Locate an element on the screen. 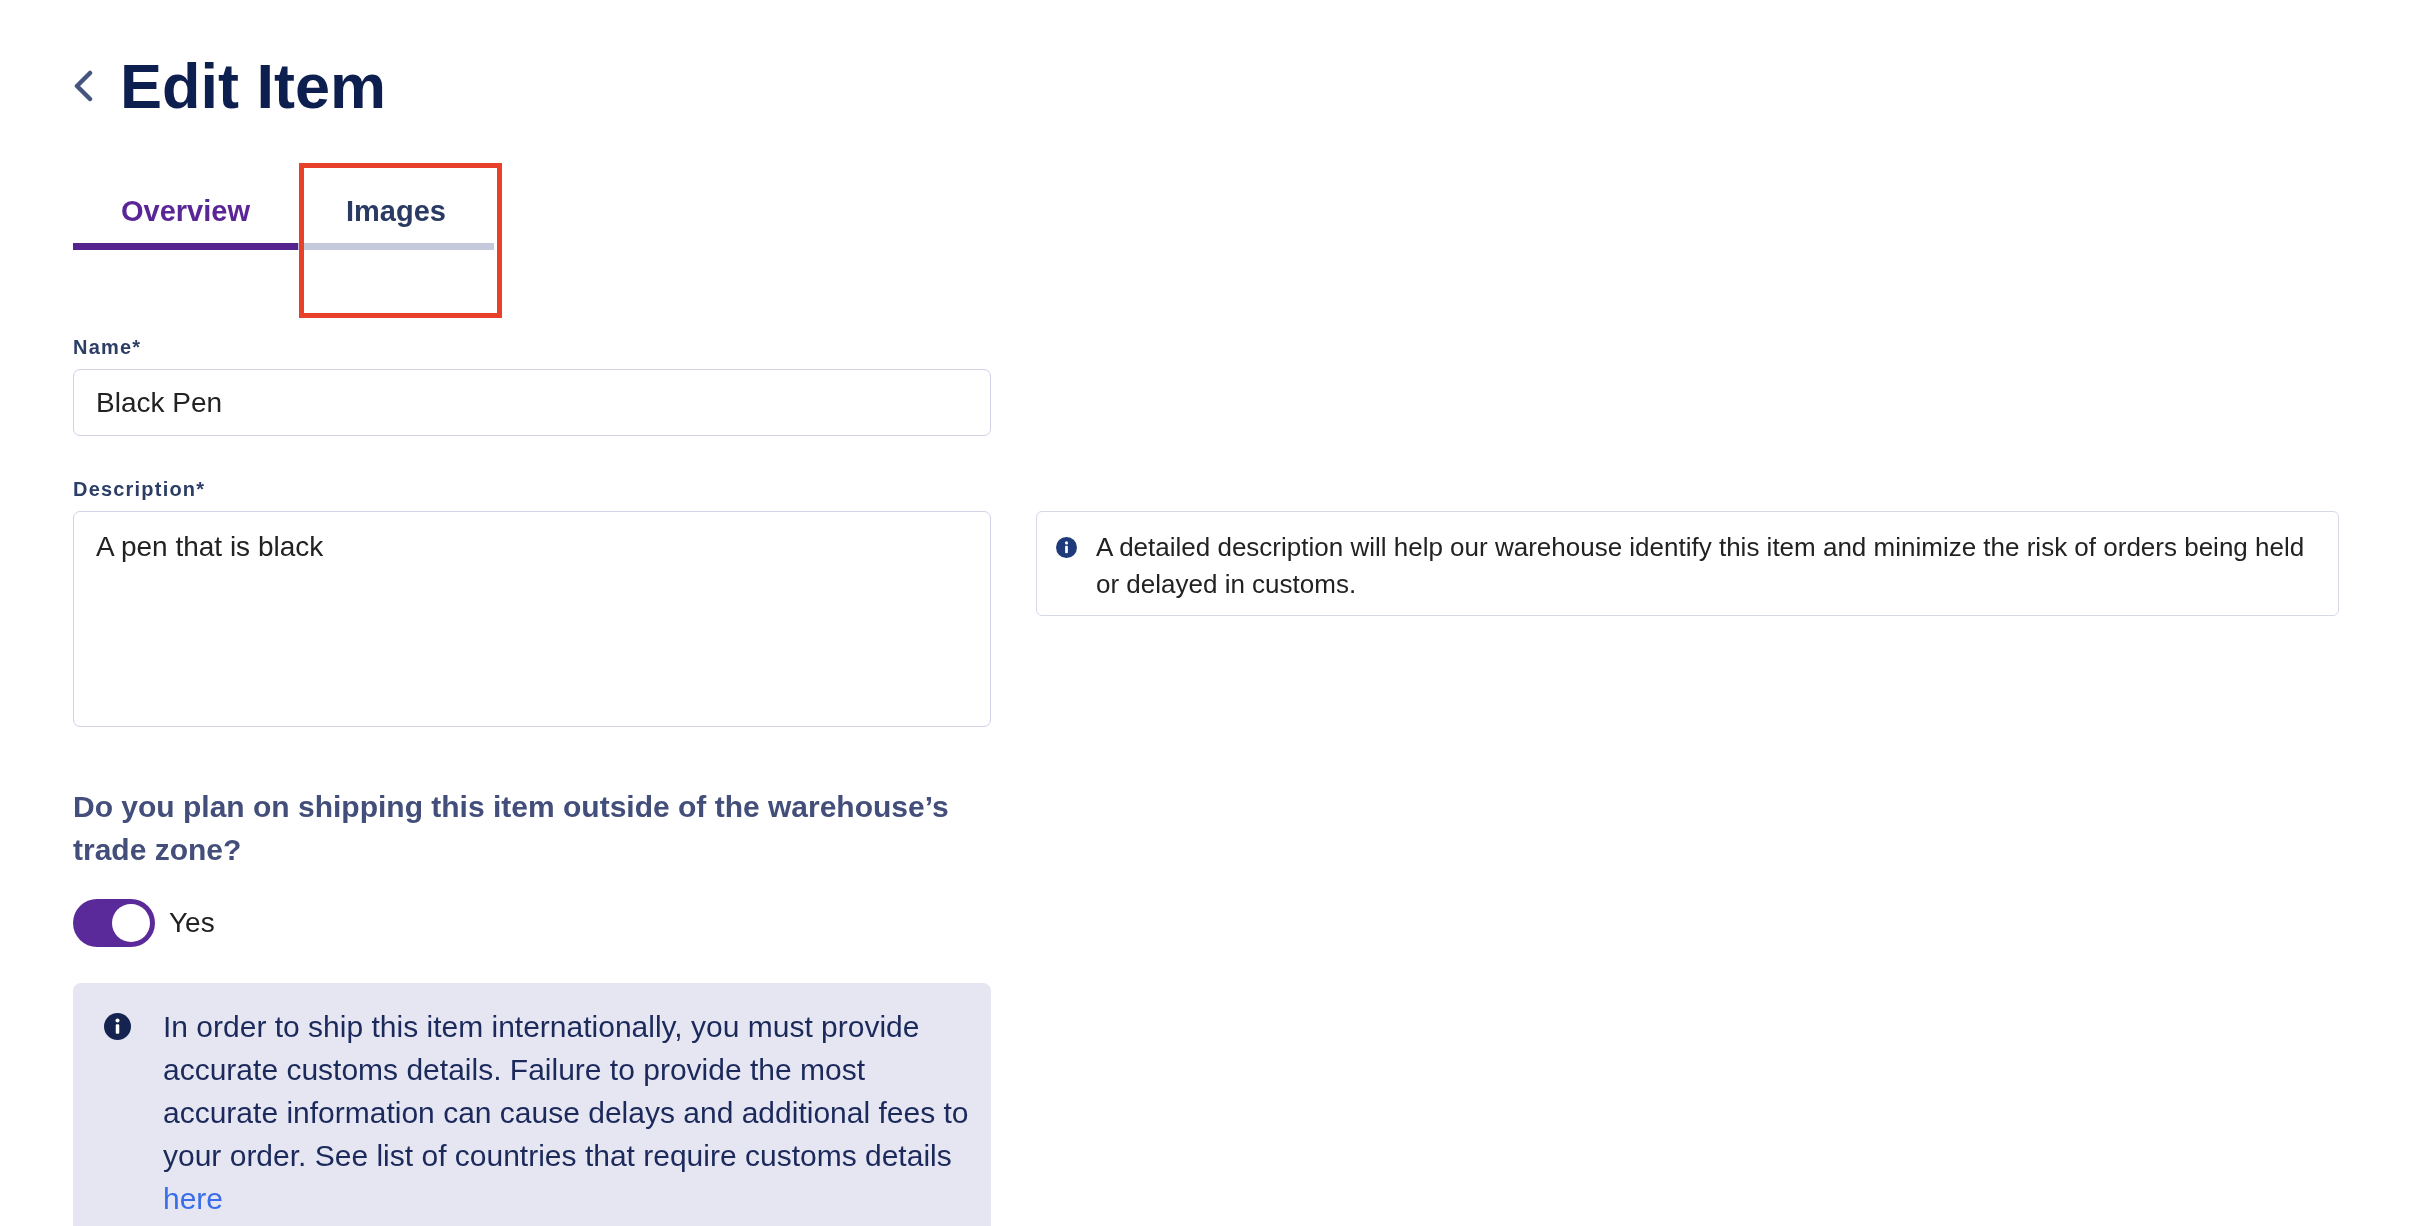 The image size is (2410, 1226). name-field: Black Pen is located at coordinates (532, 402).